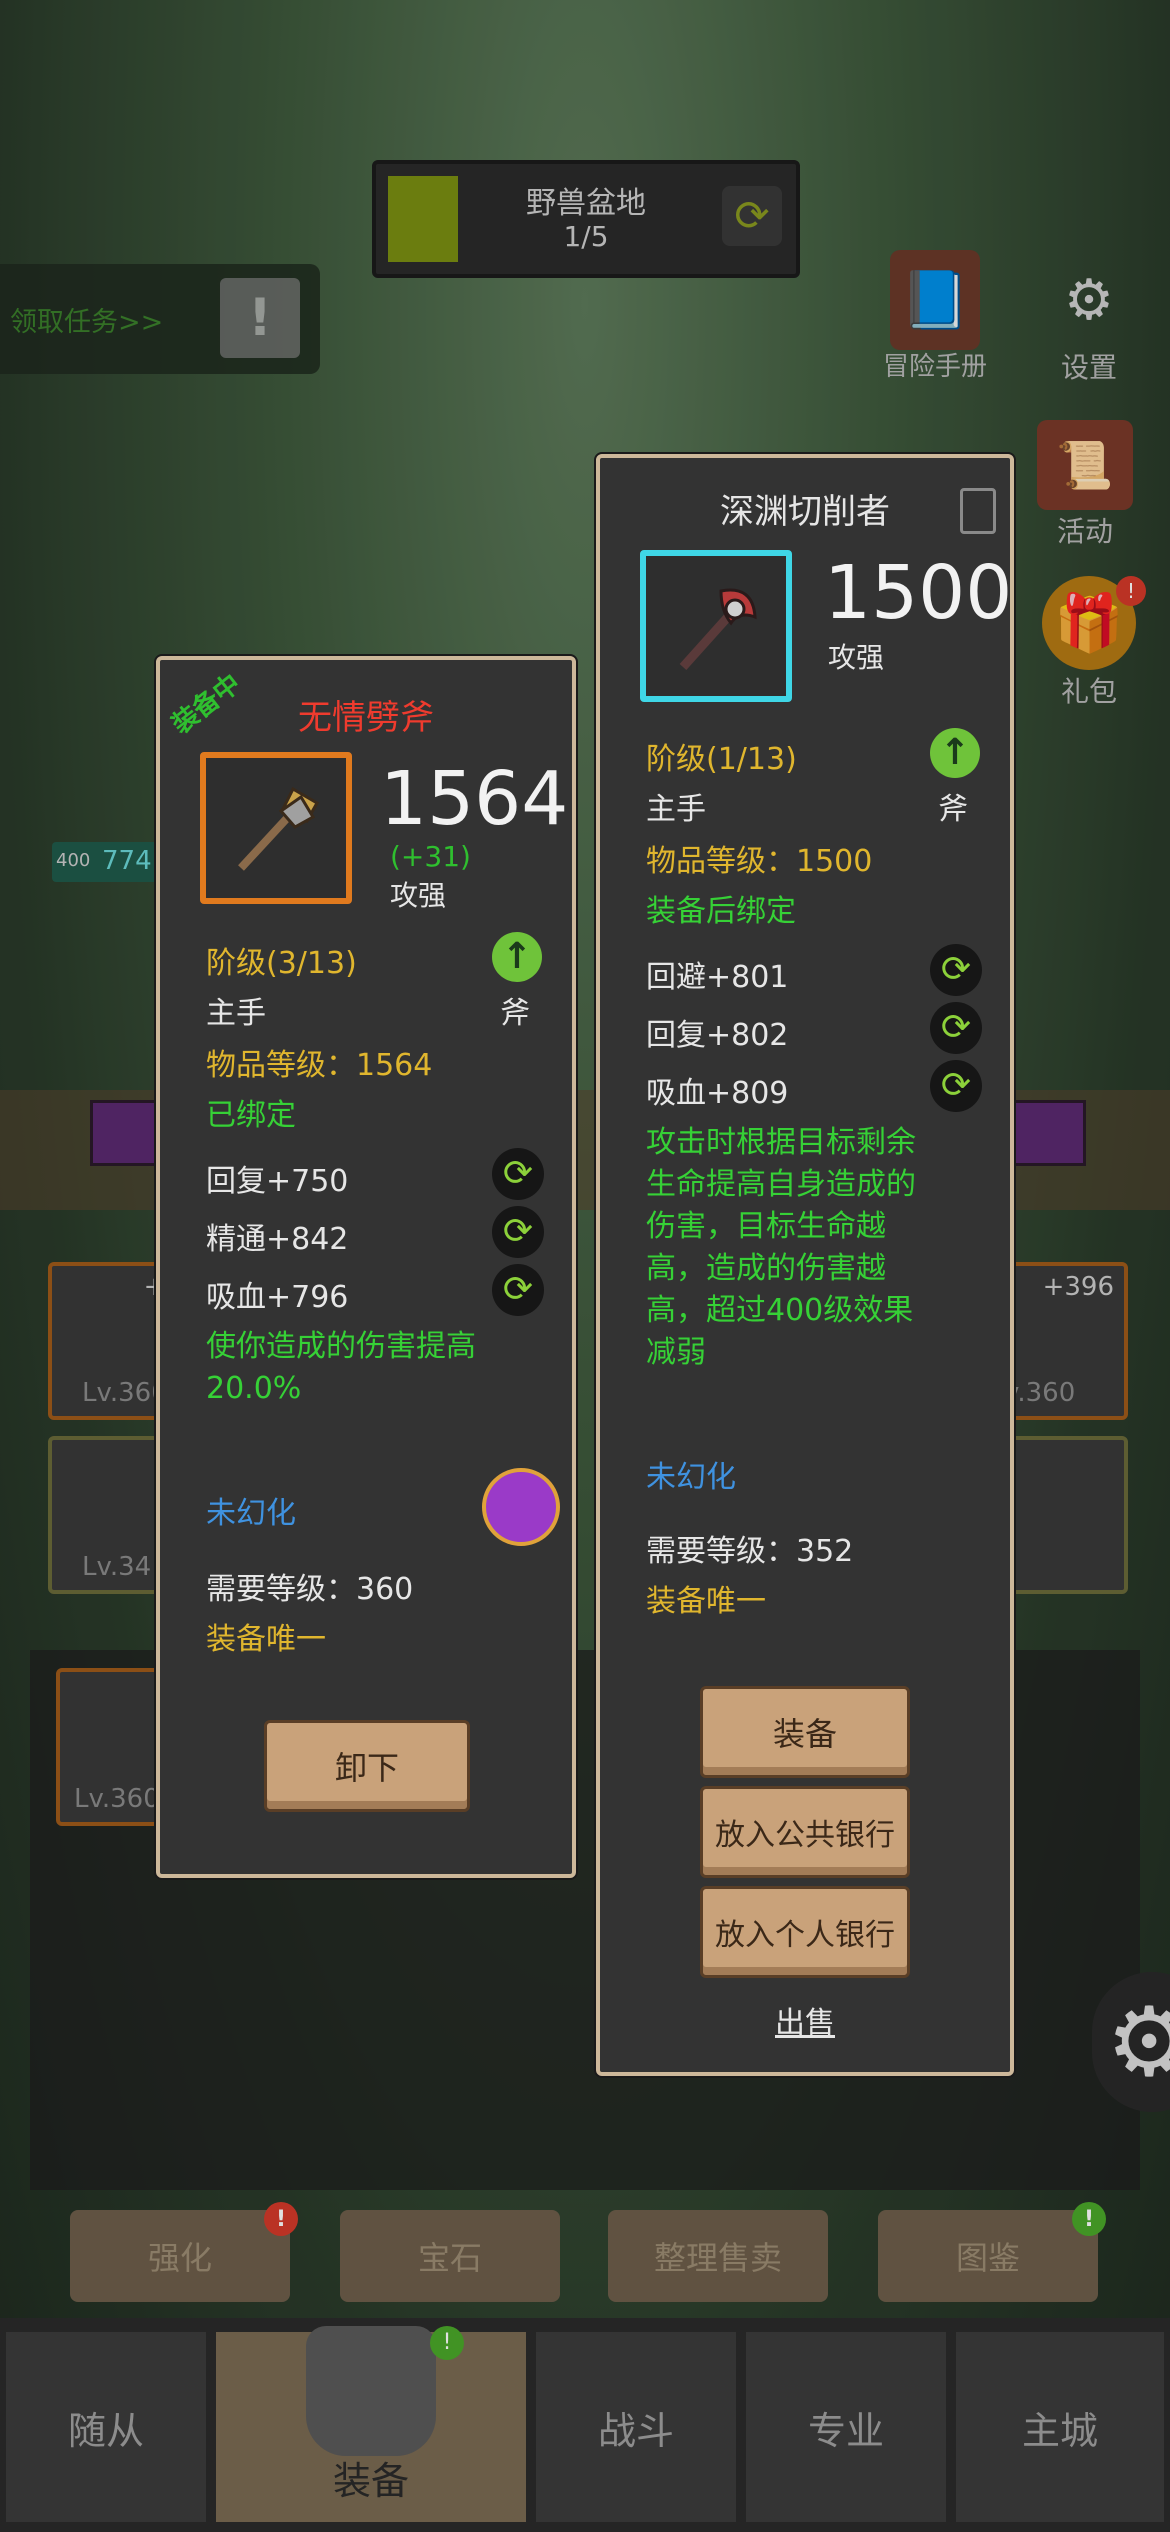 This screenshot has width=1170, height=2532. What do you see at coordinates (805, 2020) in the screenshot?
I see `sell-link: 出售` at bounding box center [805, 2020].